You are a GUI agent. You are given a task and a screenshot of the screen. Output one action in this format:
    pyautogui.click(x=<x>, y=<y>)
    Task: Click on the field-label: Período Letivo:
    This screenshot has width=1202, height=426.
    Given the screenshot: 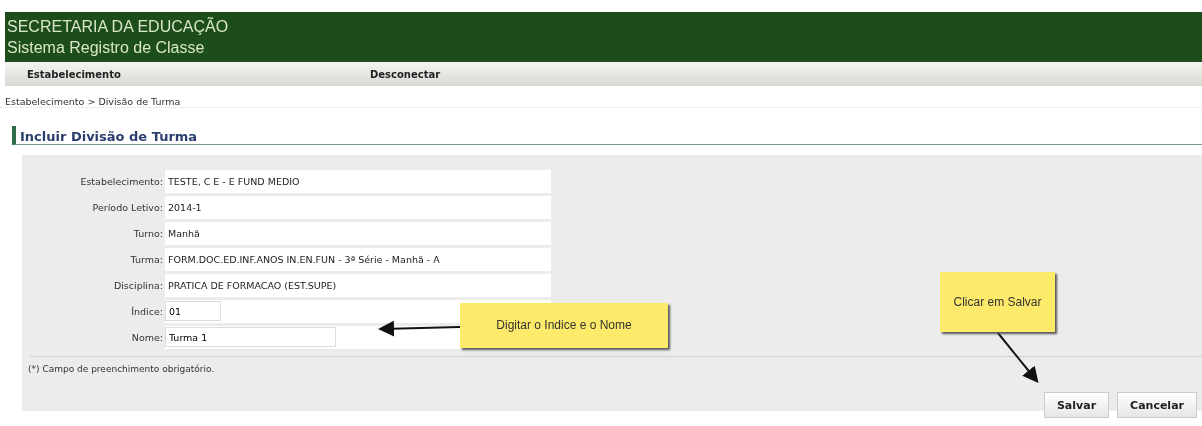 What is the action you would take?
    pyautogui.click(x=127, y=207)
    